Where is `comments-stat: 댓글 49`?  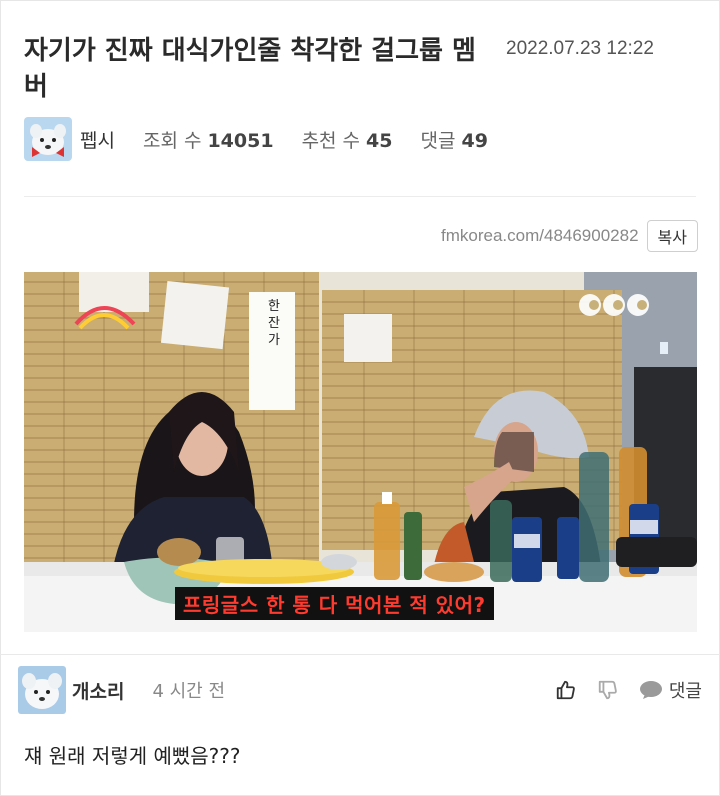
comments-stat: 댓글 49 is located at coordinates (454, 139).